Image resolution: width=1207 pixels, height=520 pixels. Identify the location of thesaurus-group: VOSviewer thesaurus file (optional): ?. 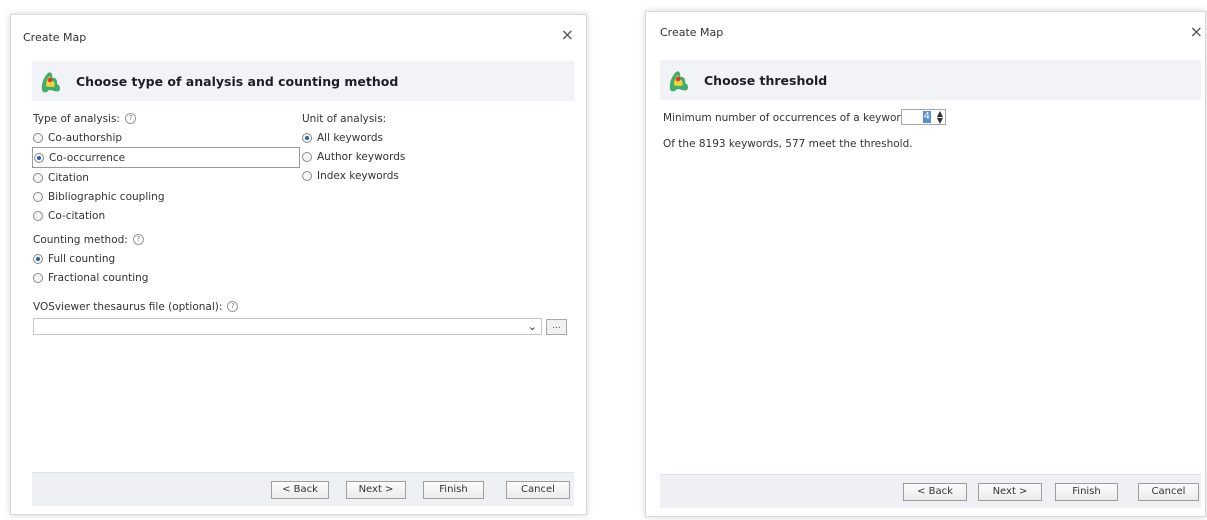
(136, 306).